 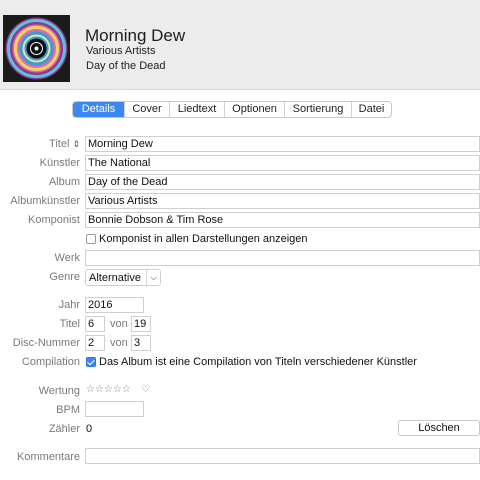 What do you see at coordinates (68, 410) in the screenshot?
I see `bpm-label: BPM` at bounding box center [68, 410].